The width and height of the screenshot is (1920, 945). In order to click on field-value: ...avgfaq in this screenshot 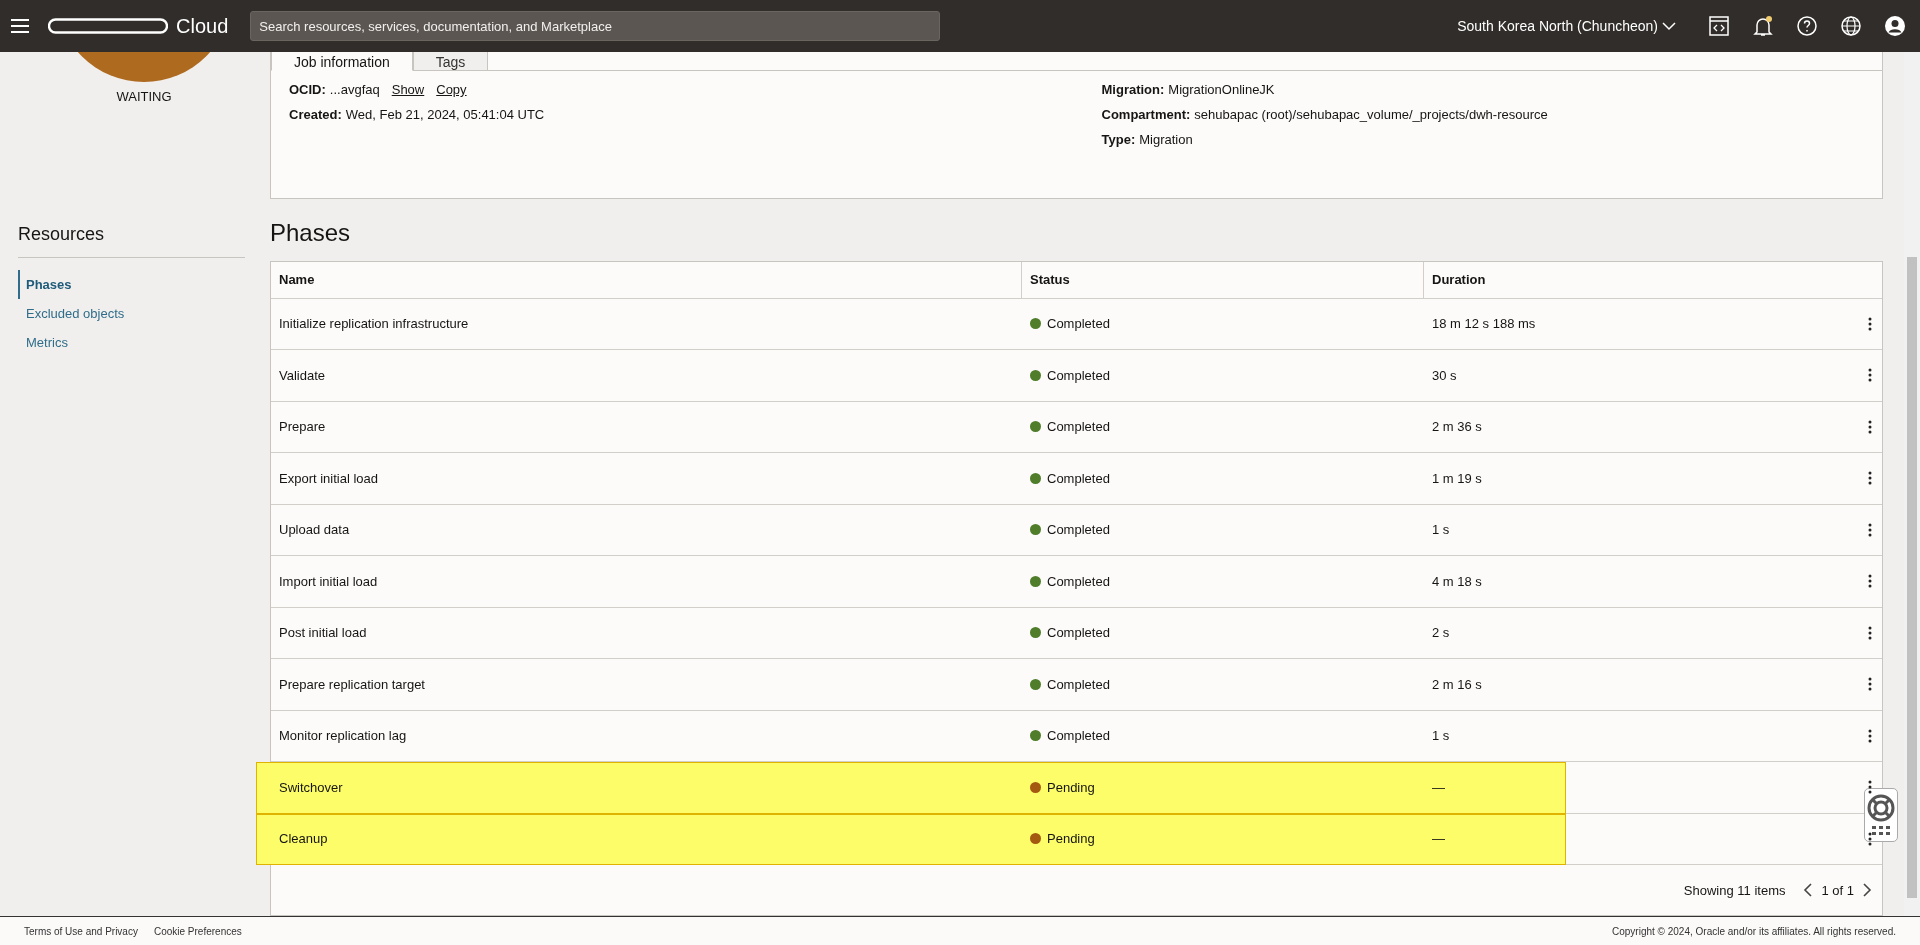, I will do `click(354, 89)`.